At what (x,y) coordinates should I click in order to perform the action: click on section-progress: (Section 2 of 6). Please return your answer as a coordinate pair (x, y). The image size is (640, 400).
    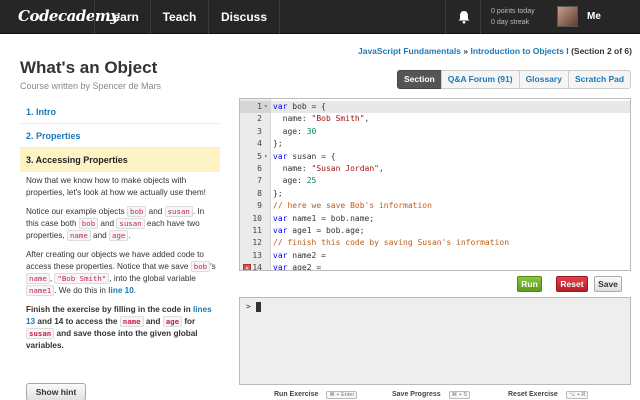
    Looking at the image, I should click on (601, 51).